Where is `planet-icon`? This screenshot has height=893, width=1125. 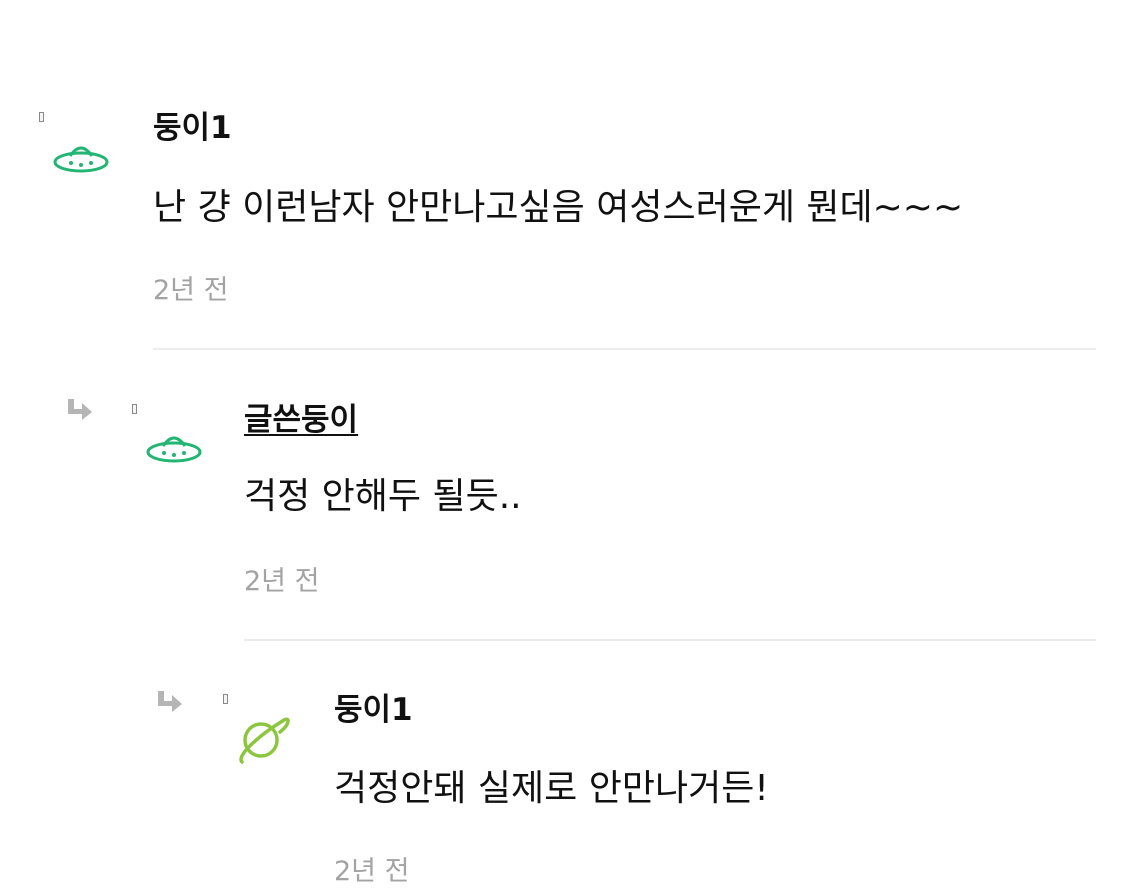
planet-icon is located at coordinates (263, 740).